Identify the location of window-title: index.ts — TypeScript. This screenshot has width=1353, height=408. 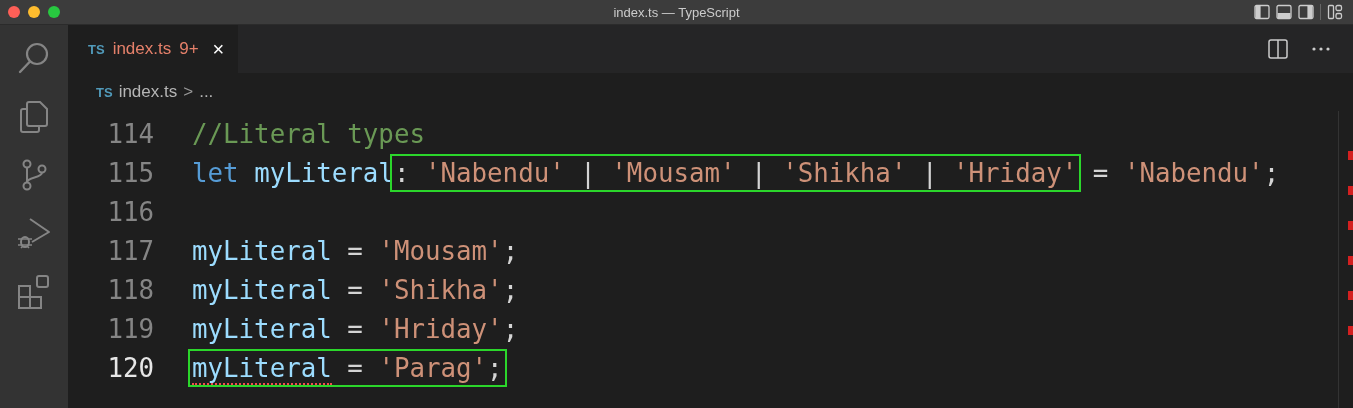
(676, 12).